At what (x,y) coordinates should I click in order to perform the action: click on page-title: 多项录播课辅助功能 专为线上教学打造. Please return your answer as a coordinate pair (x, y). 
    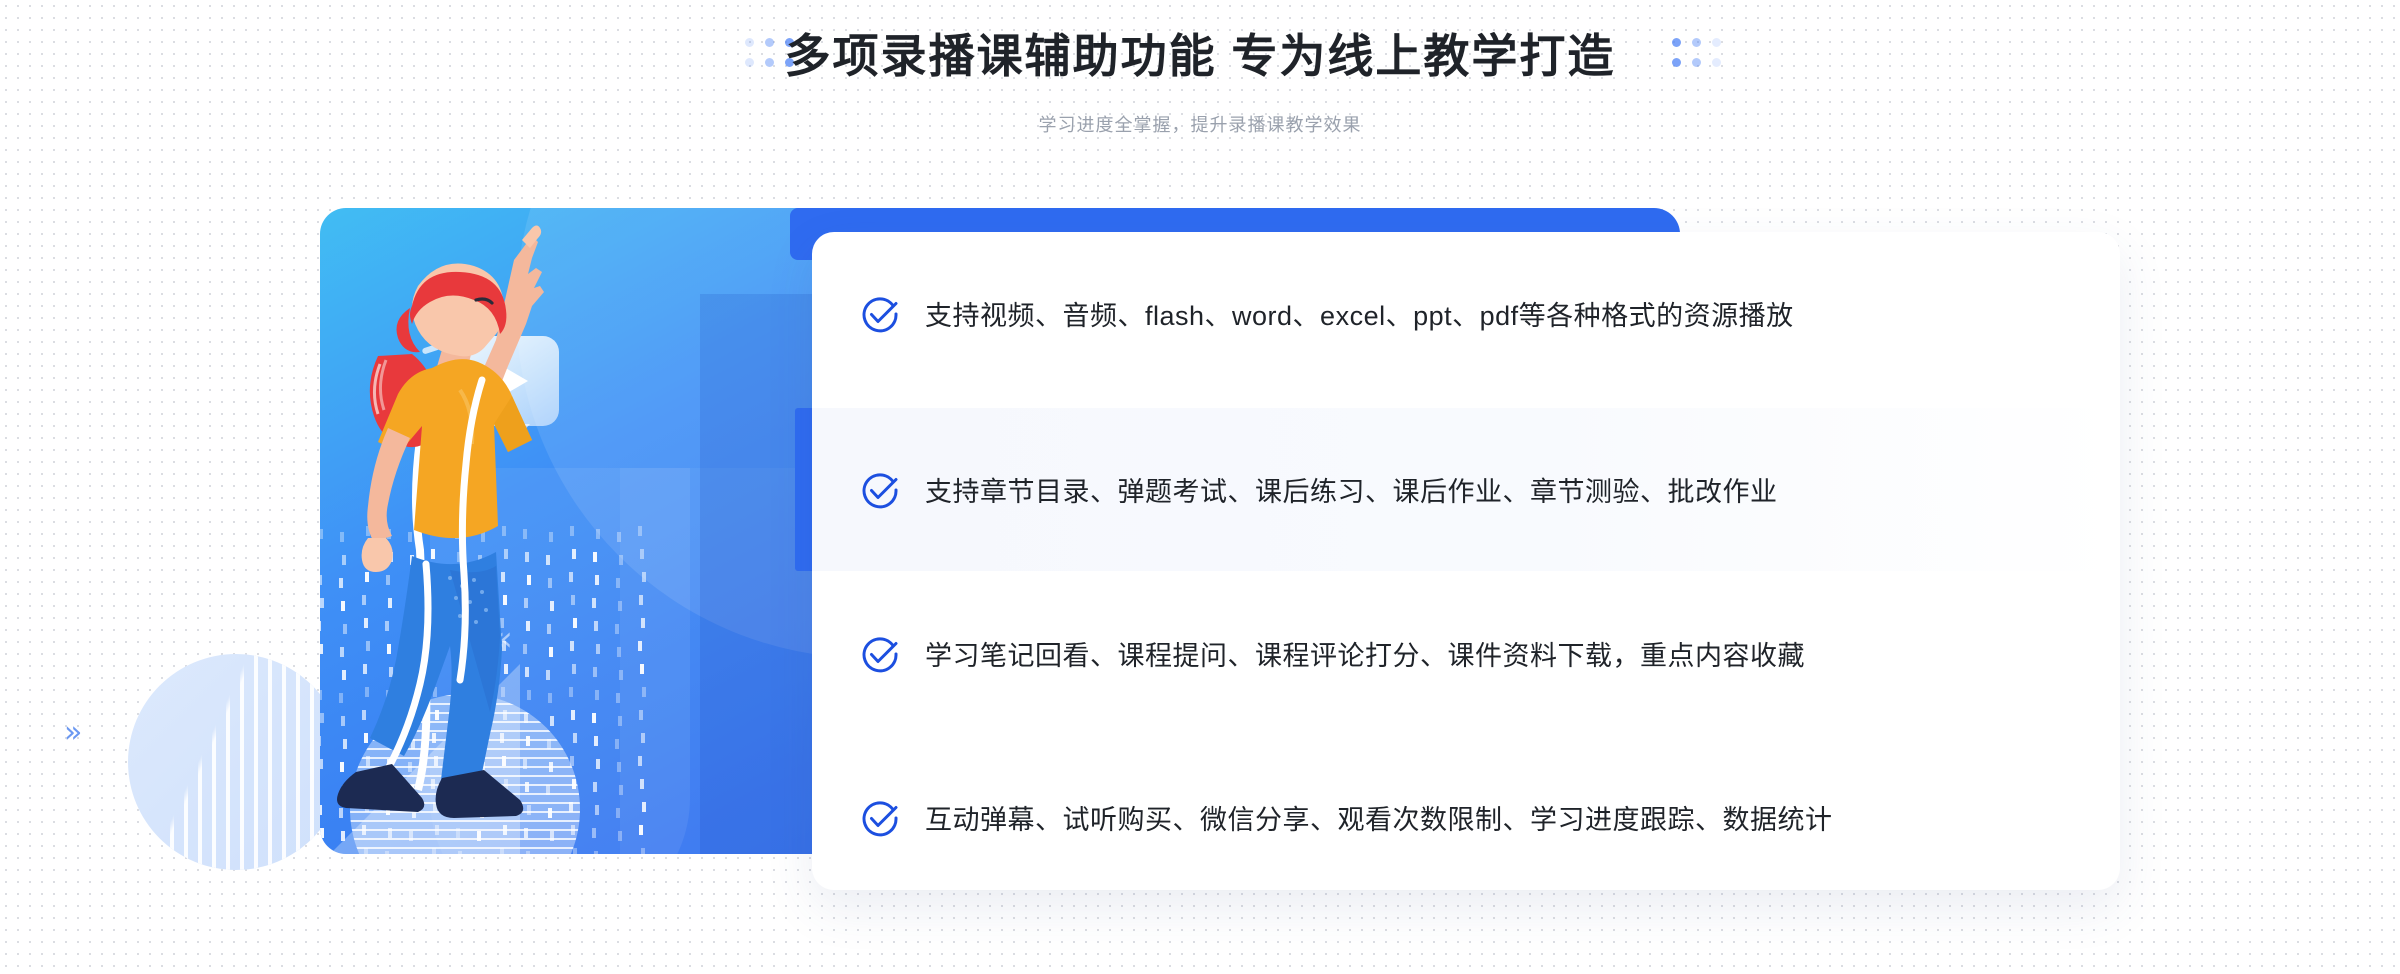
    Looking at the image, I should click on (1200, 56).